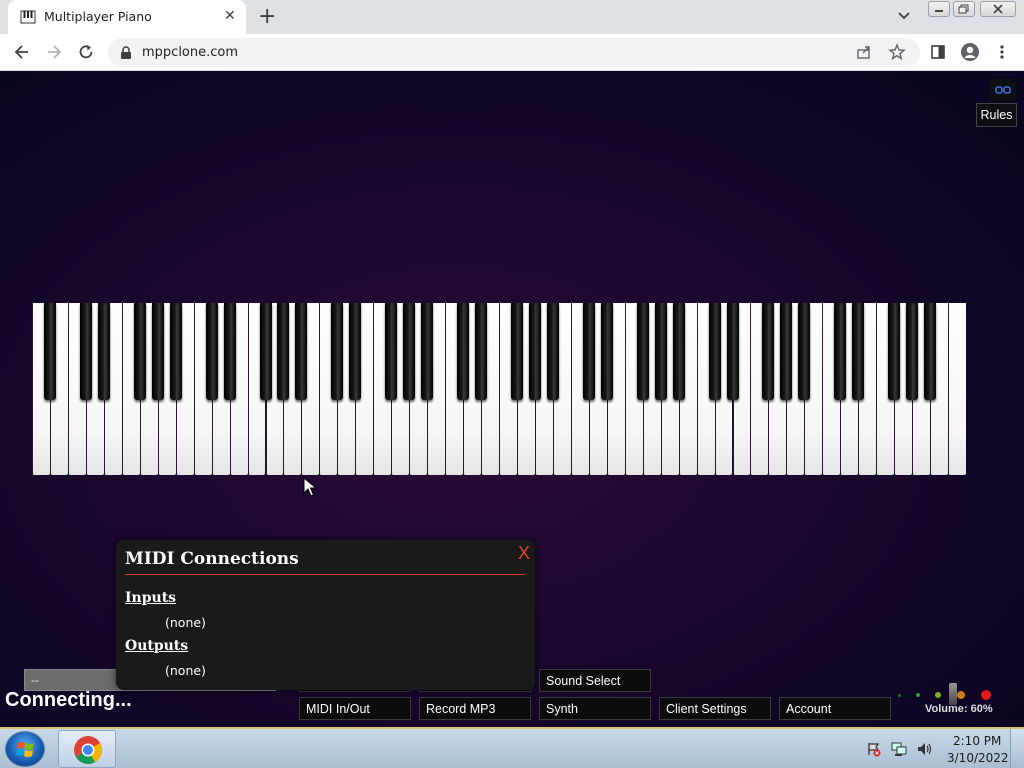  What do you see at coordinates (864, 52) in the screenshot?
I see `share-icon` at bounding box center [864, 52].